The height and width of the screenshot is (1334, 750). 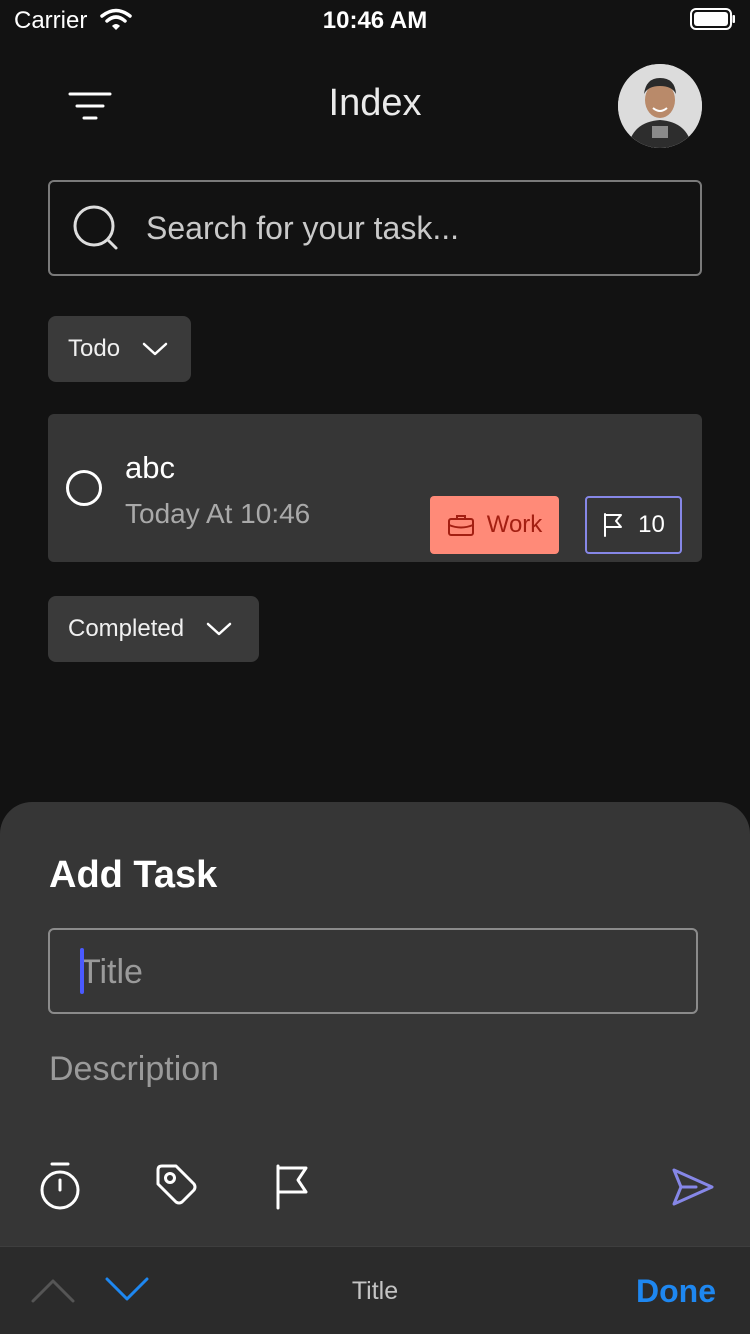 What do you see at coordinates (676, 1291) in the screenshot?
I see `done-button: Done` at bounding box center [676, 1291].